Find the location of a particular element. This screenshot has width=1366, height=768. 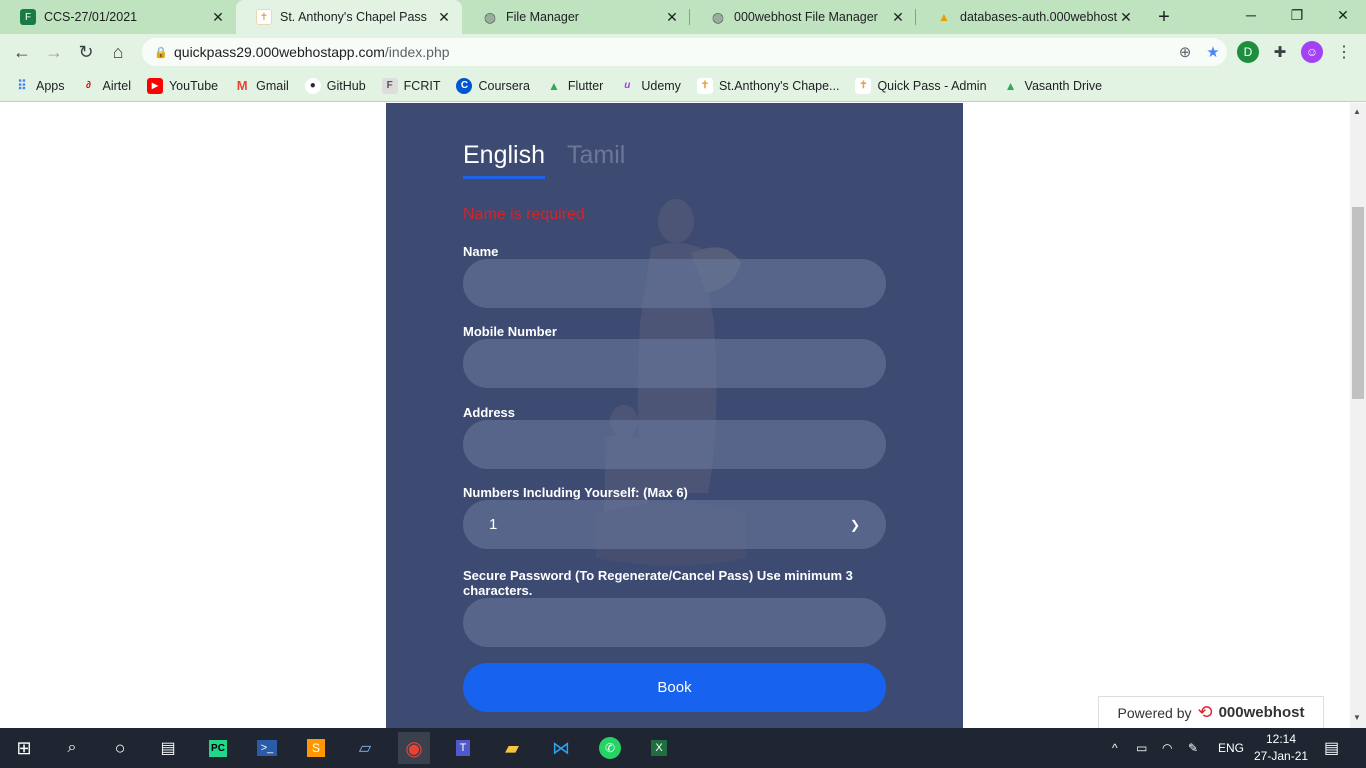

clock: 12:14 27-Jan-21 is located at coordinates (1281, 748).